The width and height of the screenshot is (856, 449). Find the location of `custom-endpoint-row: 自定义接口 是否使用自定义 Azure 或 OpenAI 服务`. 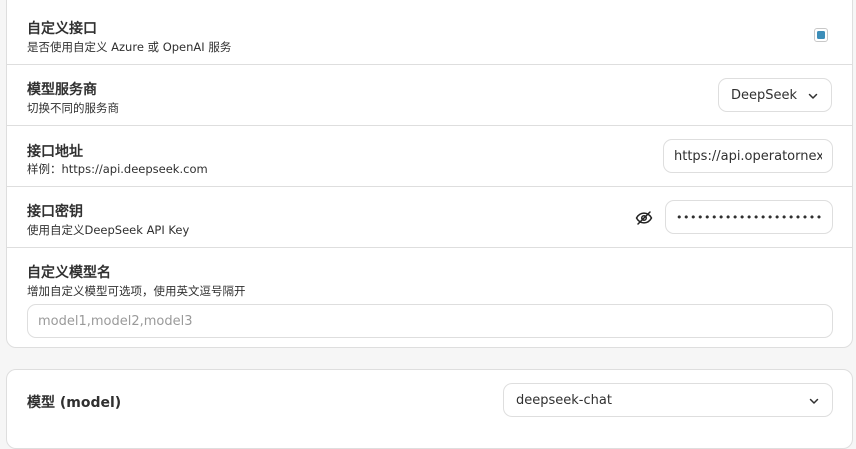

custom-endpoint-row: 自定义接口 是否使用自定义 Azure 或 OpenAI 服务 is located at coordinates (429, 32).